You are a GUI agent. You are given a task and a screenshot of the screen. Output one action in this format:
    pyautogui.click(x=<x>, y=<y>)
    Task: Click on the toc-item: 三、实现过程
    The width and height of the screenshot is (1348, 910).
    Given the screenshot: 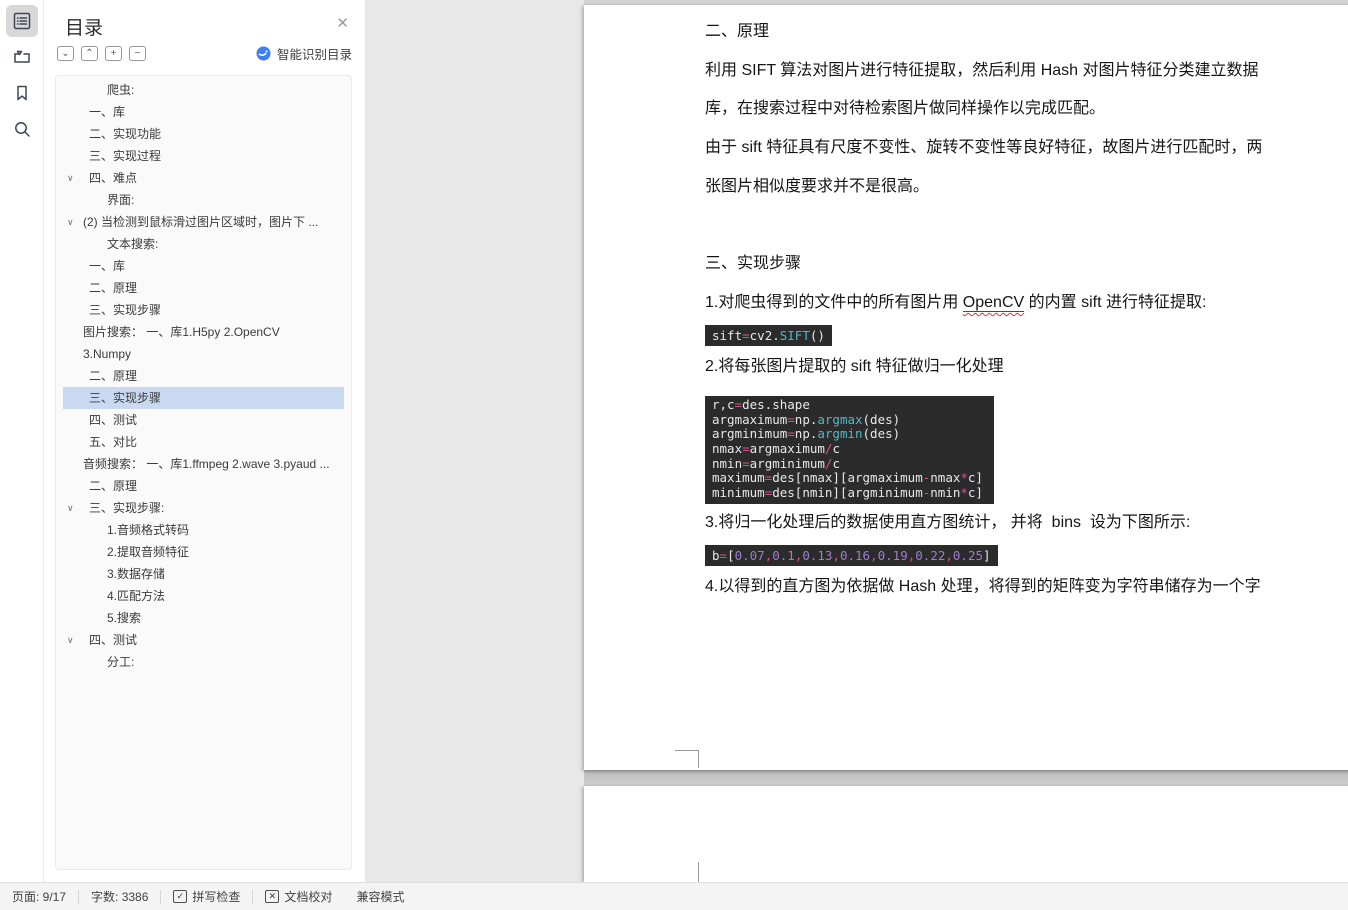 What is the action you would take?
    pyautogui.click(x=203, y=156)
    